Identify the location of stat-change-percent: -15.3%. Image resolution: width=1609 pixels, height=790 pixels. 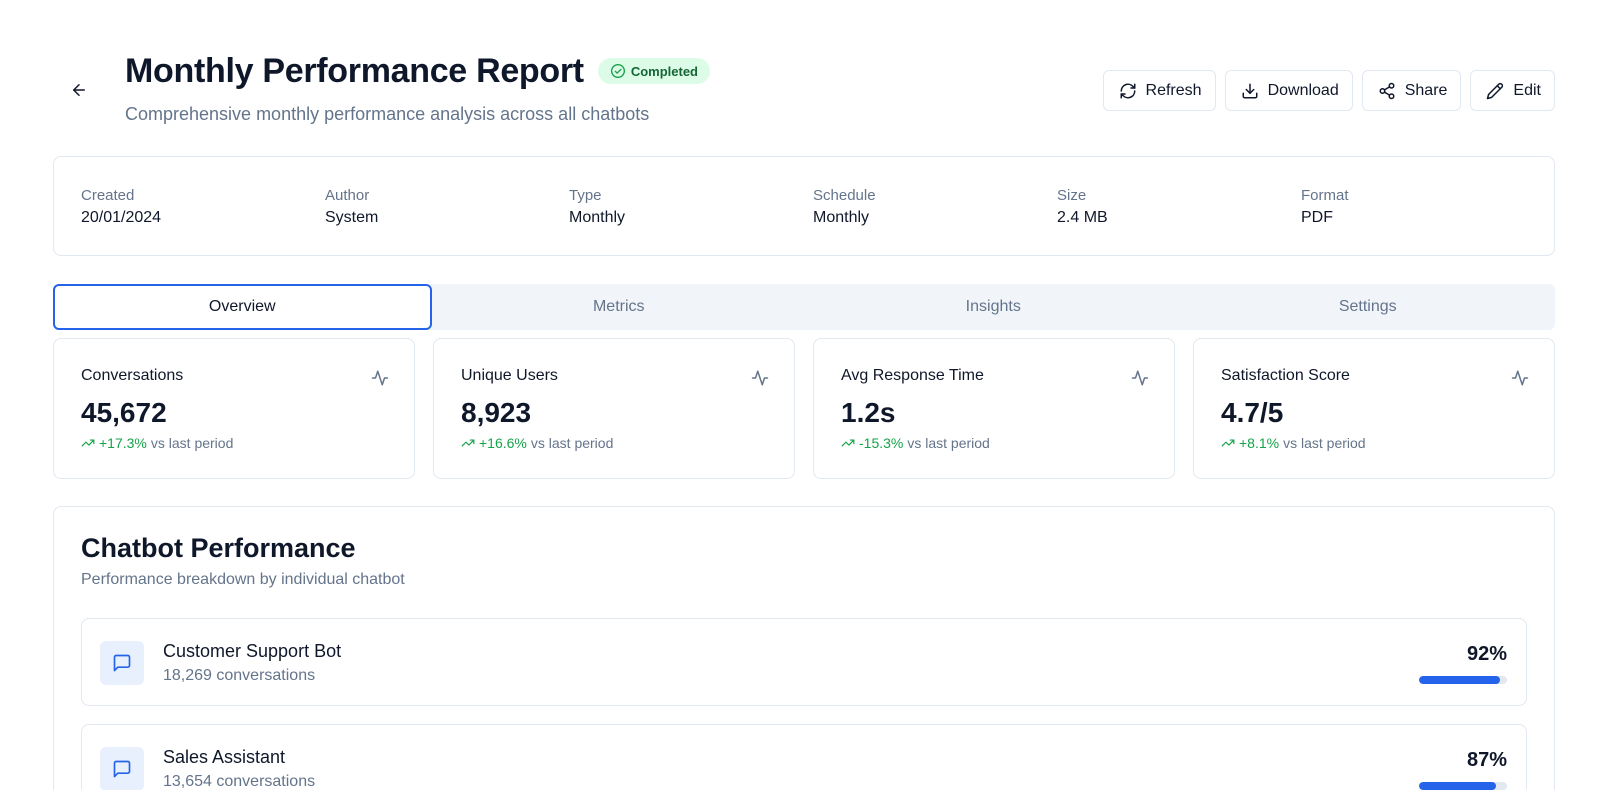
(881, 443).